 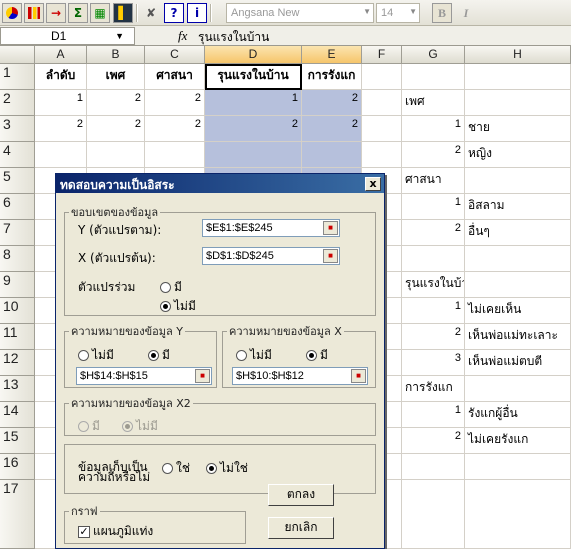 I want to click on value-label-cell: รังแกผู้อื่น, so click(x=518, y=415).